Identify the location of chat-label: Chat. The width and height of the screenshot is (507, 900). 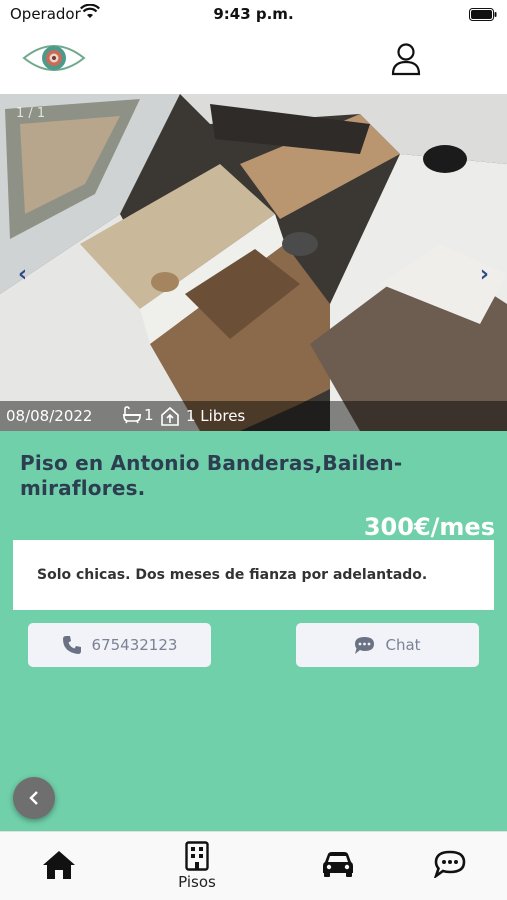
(403, 645).